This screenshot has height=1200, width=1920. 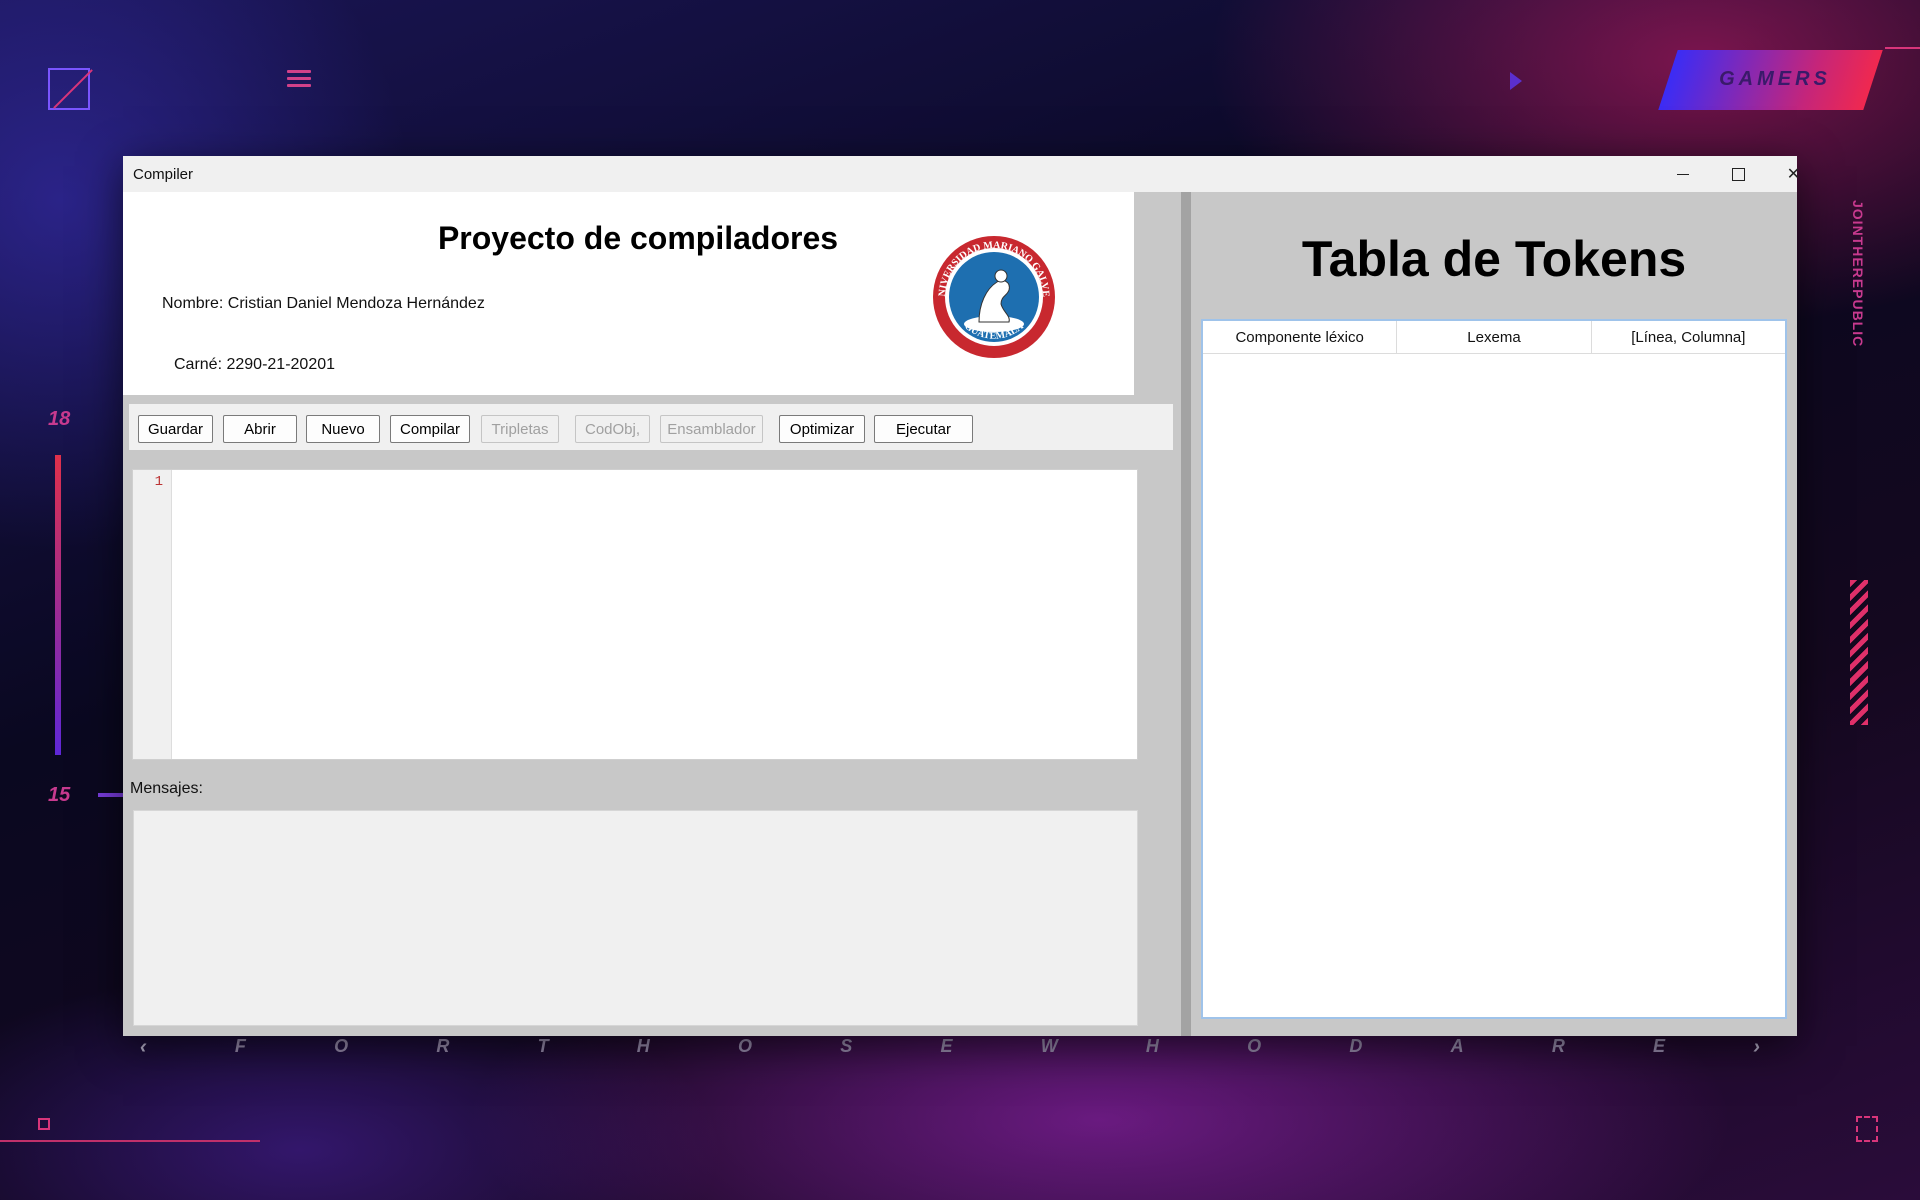 What do you see at coordinates (130, 1141) in the screenshot?
I see `wallpaper-bottom-line` at bounding box center [130, 1141].